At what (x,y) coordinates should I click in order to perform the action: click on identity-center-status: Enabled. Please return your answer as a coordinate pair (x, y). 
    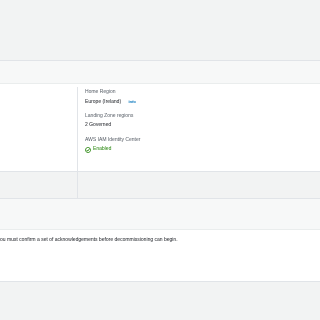
    Looking at the image, I should click on (112, 149).